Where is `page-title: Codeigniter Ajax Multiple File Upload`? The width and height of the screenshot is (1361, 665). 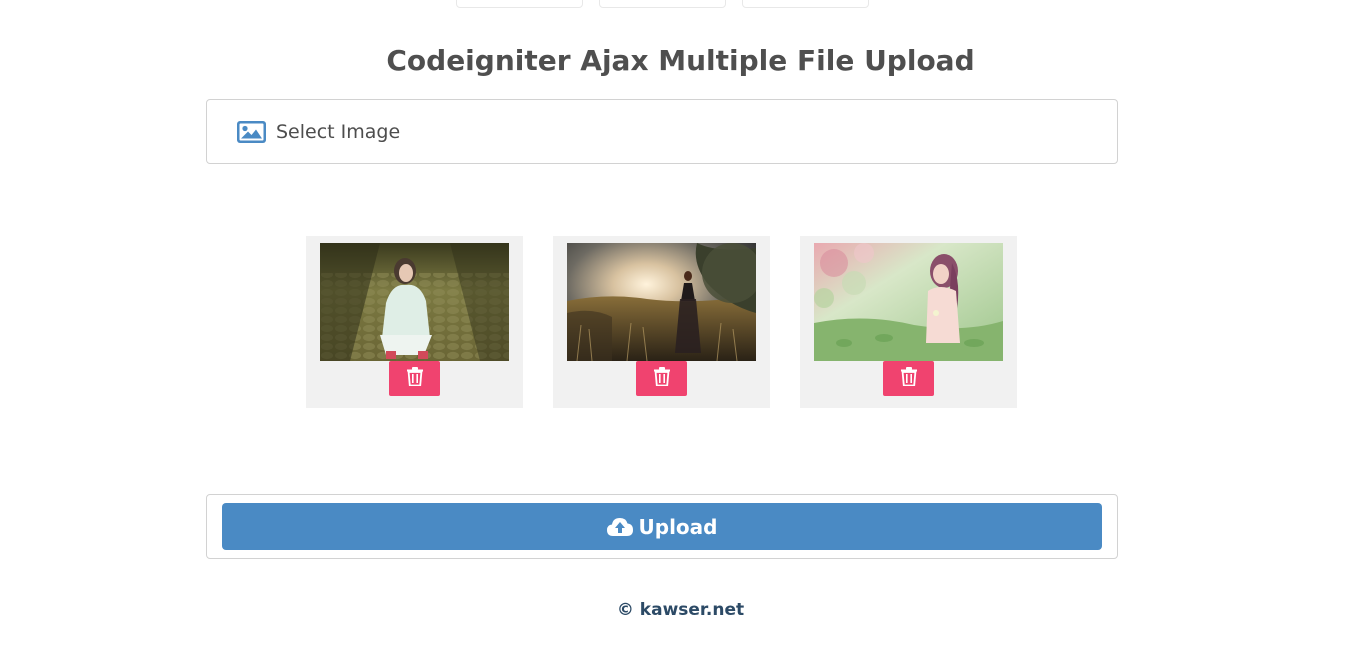
page-title: Codeigniter Ajax Multiple File Upload is located at coordinates (680, 60).